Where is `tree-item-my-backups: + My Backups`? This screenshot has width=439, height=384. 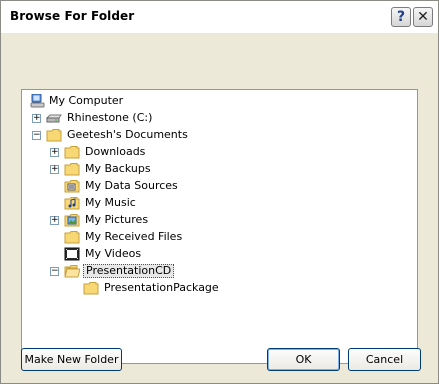 tree-item-my-backups: + My Backups is located at coordinates (212, 169).